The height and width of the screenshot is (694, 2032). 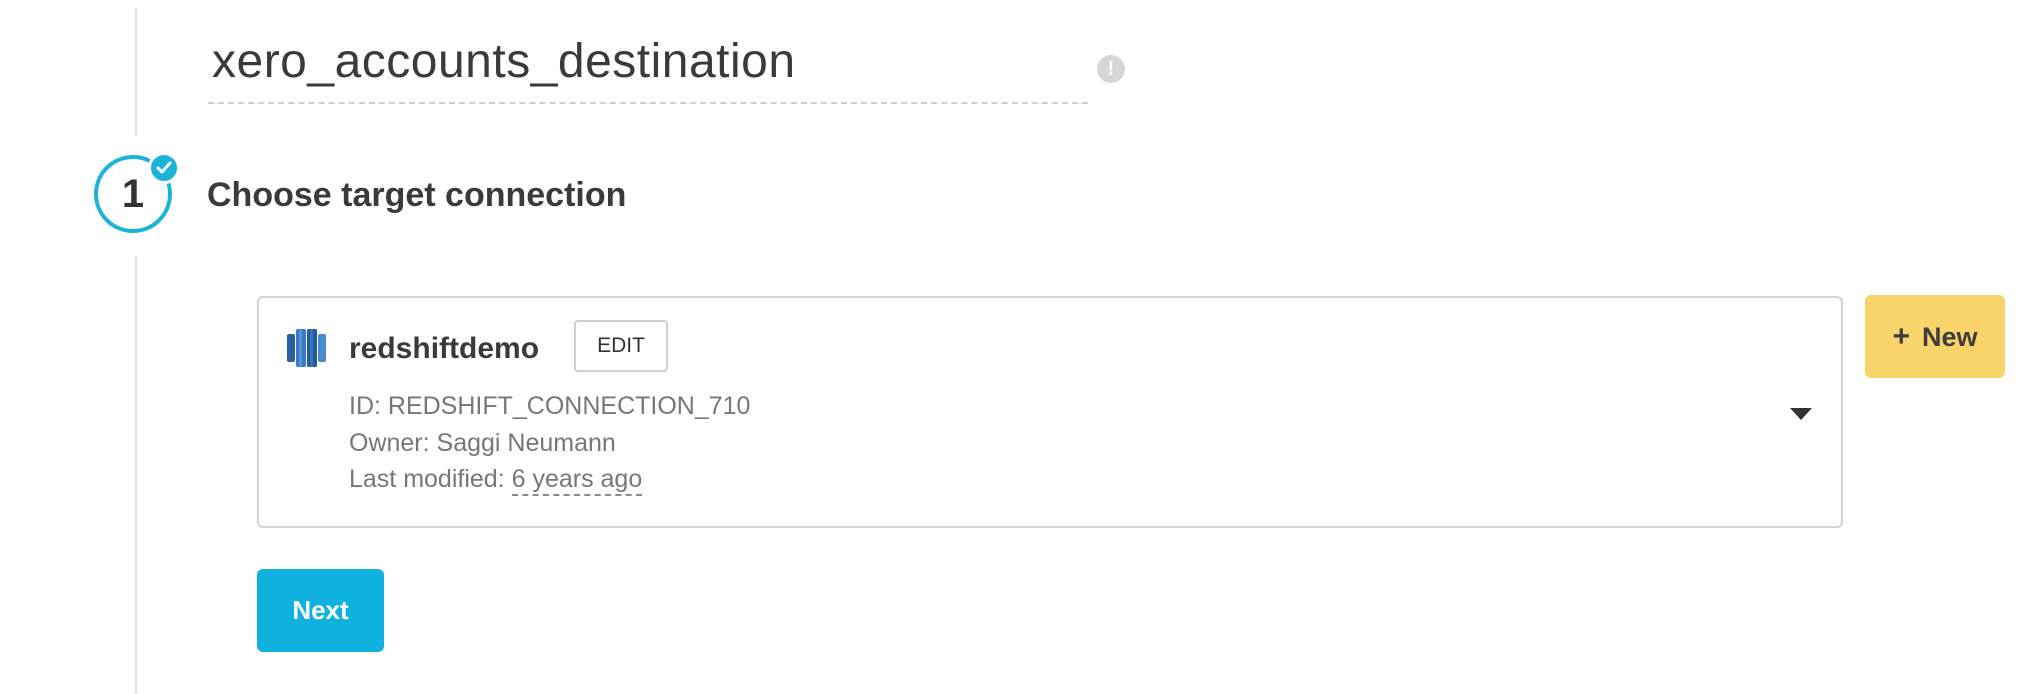 I want to click on connection-owner: Owner: Saggi Neumann, so click(x=482, y=443).